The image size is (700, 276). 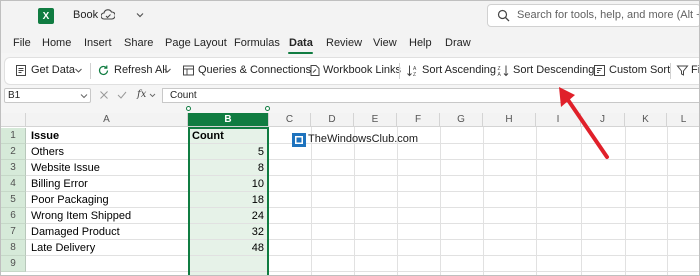 What do you see at coordinates (140, 70) in the screenshot?
I see `refresh-all-button: Refresh All` at bounding box center [140, 70].